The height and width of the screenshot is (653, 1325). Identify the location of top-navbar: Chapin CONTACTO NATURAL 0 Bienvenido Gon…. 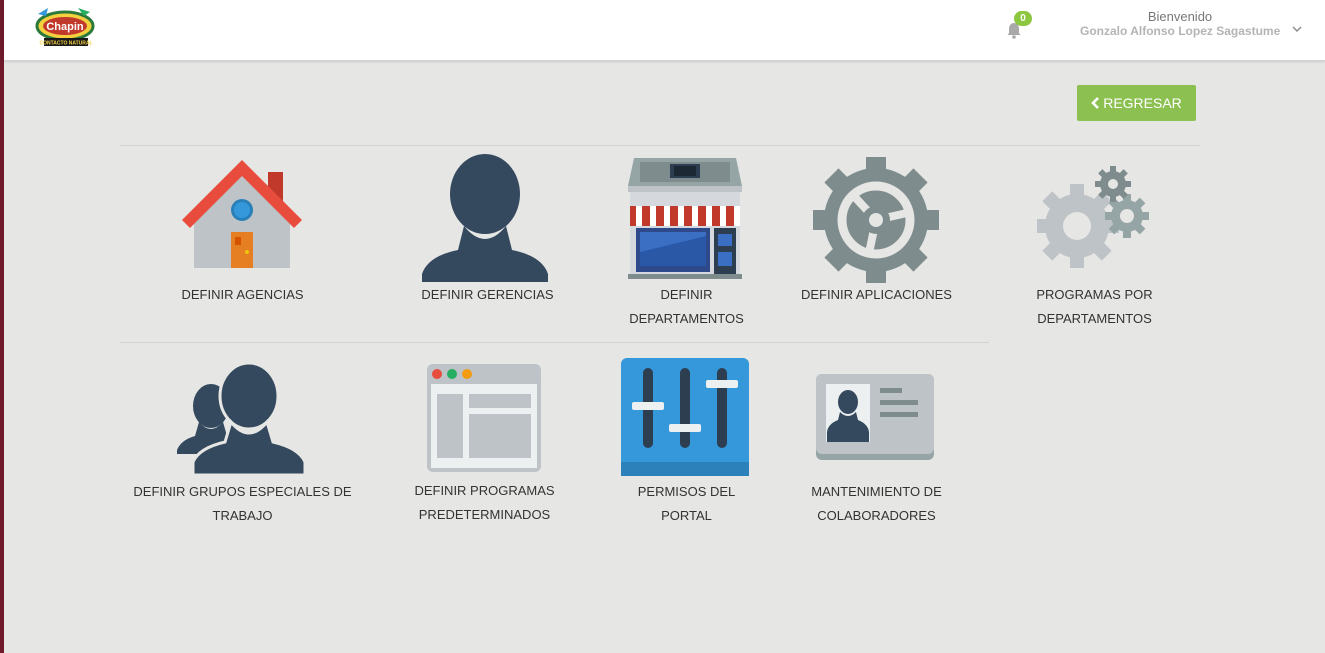
(664, 30).